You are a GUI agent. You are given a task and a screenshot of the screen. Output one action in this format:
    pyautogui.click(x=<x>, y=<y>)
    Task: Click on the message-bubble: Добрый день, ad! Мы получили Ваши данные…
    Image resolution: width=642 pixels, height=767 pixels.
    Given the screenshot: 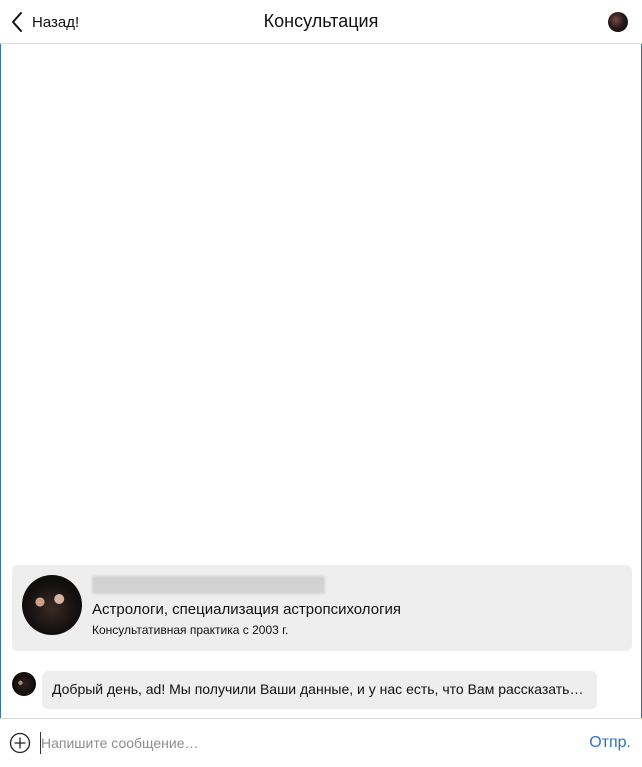 What is the action you would take?
    pyautogui.click(x=319, y=690)
    